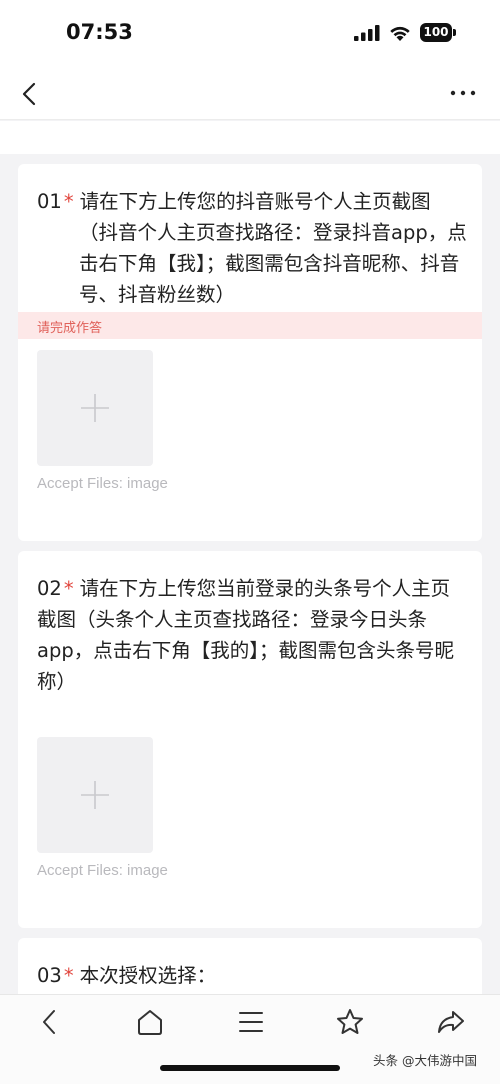 The image size is (500, 1084). Describe the element at coordinates (400, 33) in the screenshot. I see `wifi-icon` at that location.